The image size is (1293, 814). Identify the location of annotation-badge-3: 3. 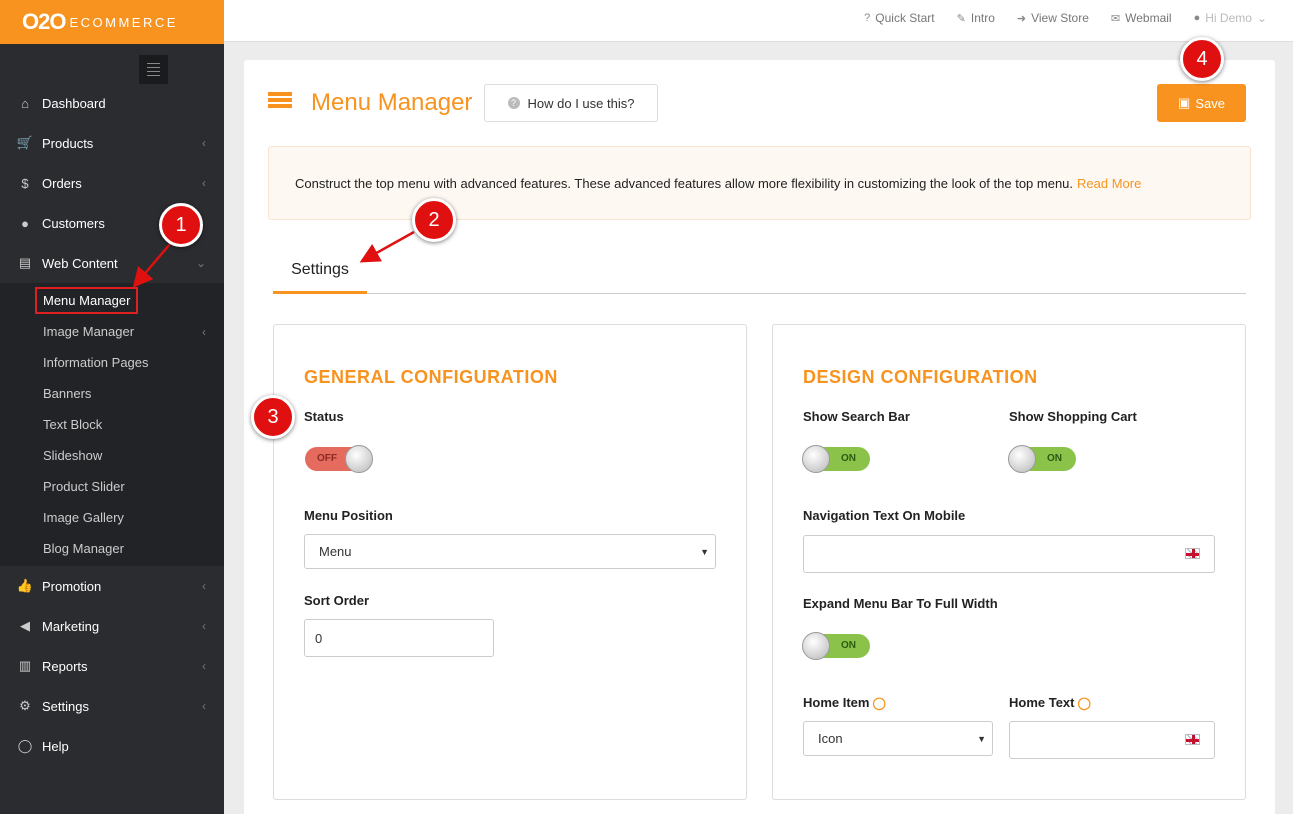
(273, 417).